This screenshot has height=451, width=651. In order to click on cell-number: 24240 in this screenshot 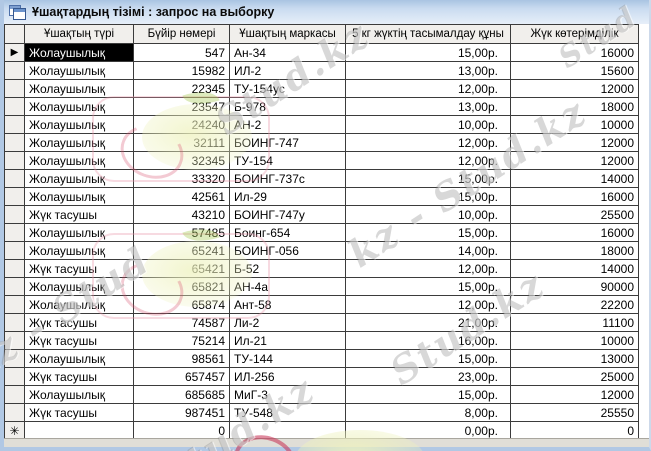, I will do `click(182, 125)`.